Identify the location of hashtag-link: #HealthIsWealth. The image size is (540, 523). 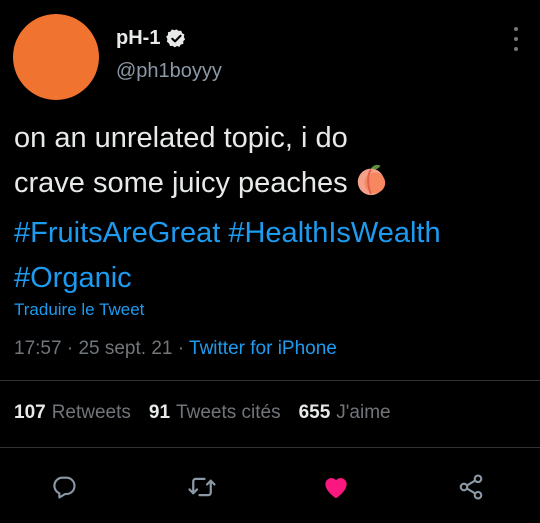
(334, 233).